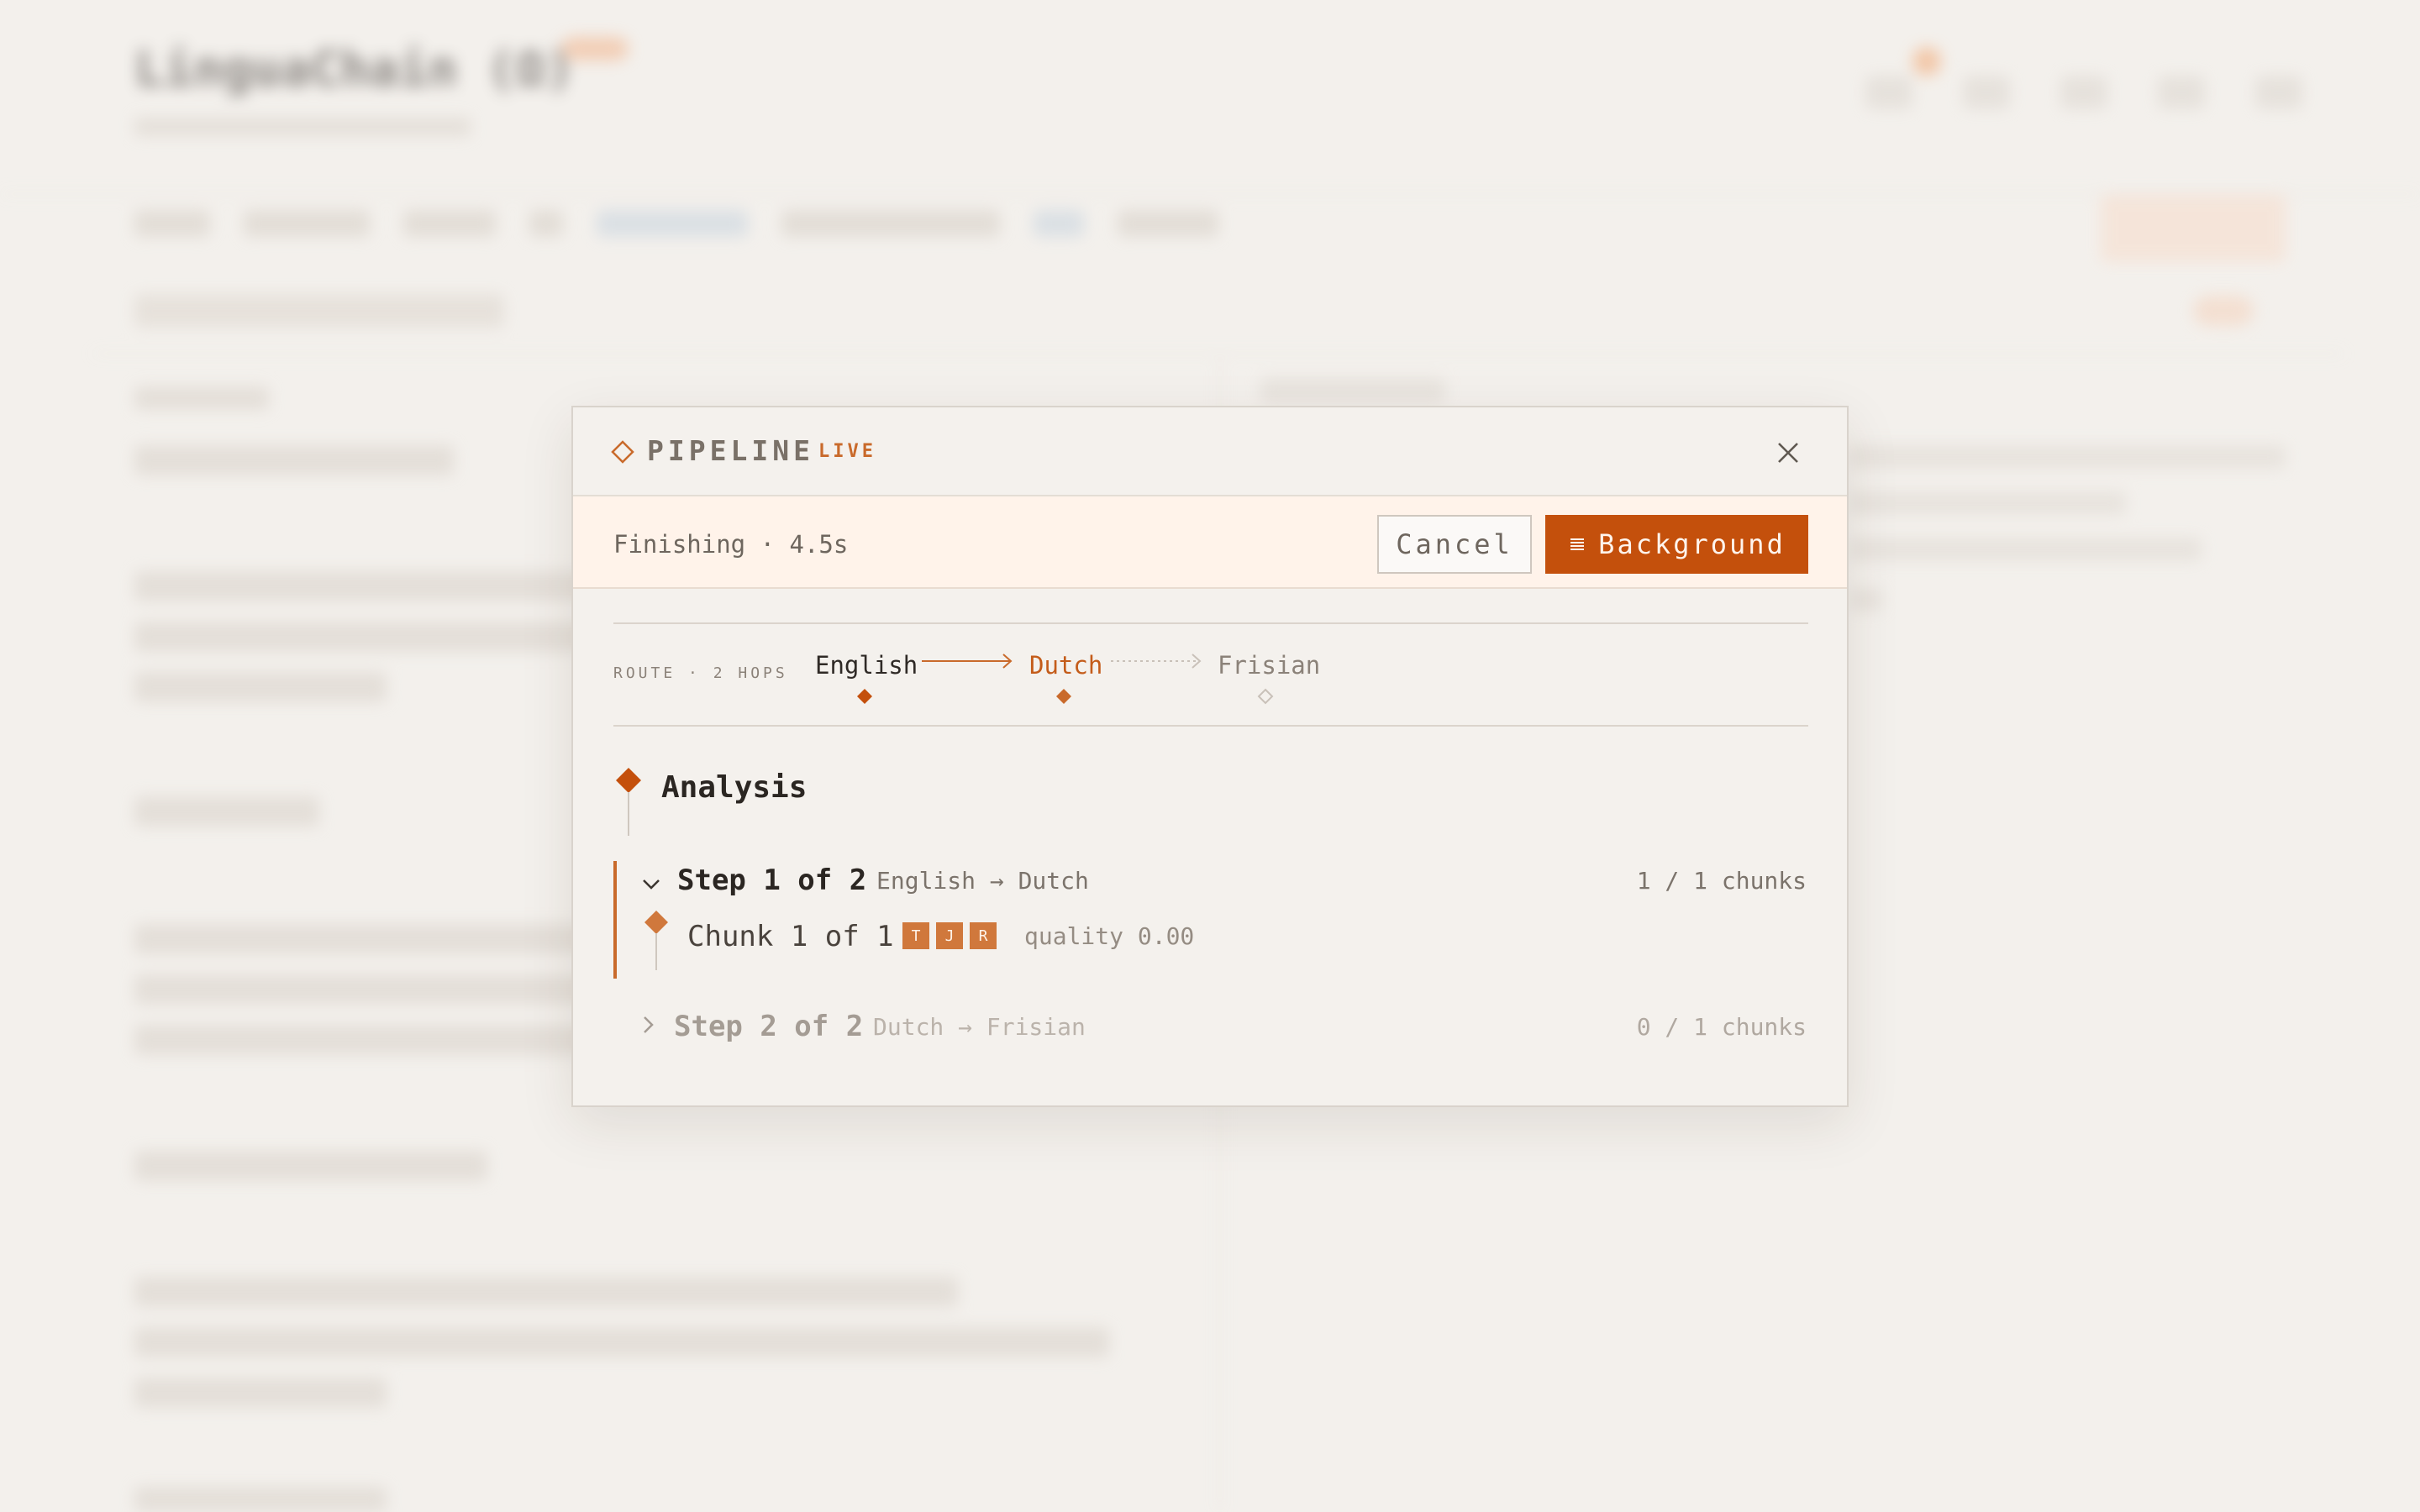 The height and width of the screenshot is (1512, 2420). What do you see at coordinates (2084, 92) in the screenshot?
I see `bg-header-icons` at bounding box center [2084, 92].